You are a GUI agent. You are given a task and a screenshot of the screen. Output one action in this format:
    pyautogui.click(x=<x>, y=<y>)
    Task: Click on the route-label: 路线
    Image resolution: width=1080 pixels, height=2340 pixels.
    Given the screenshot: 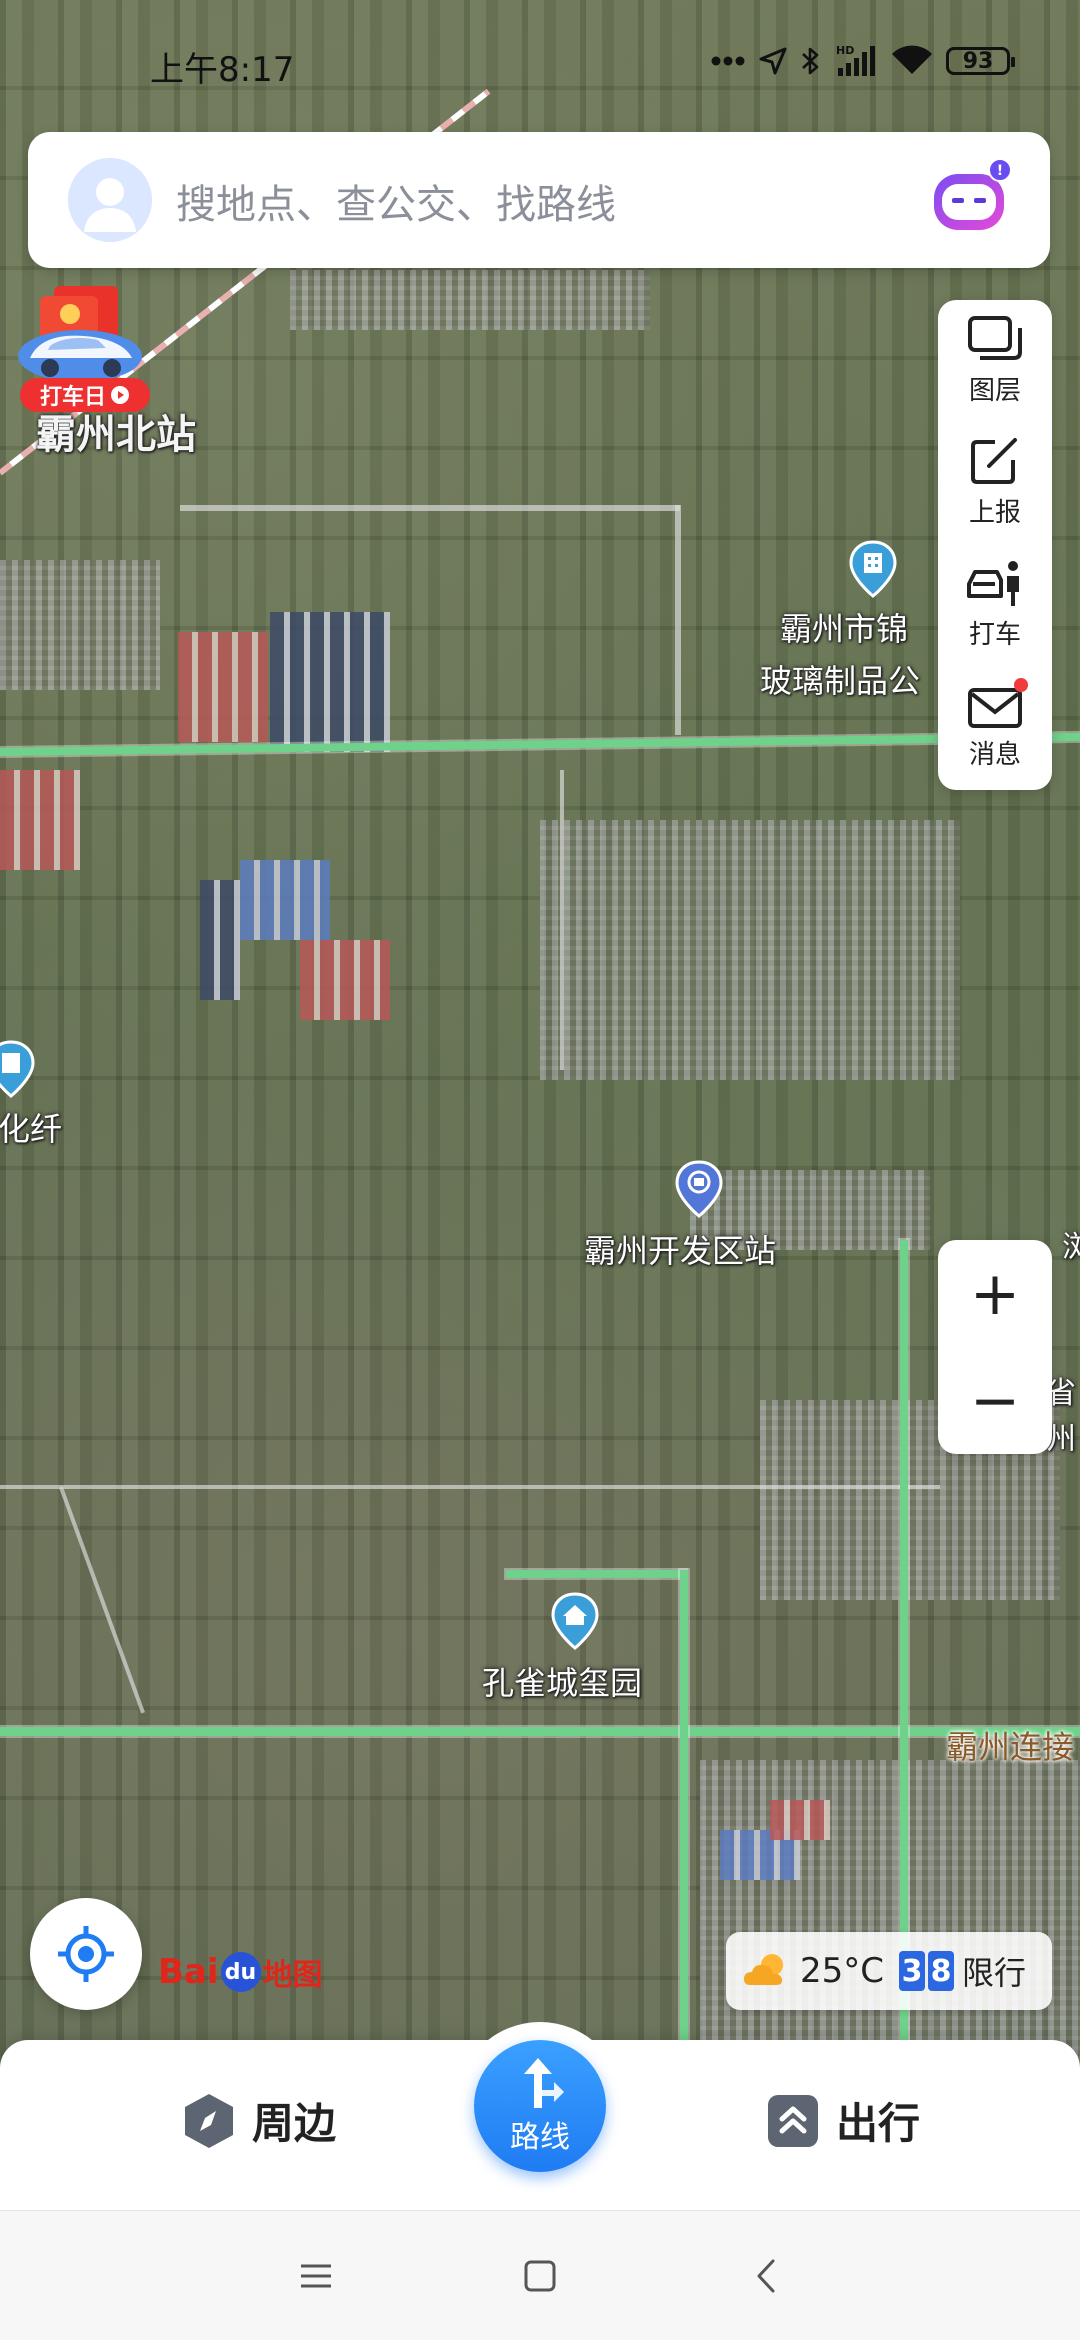 What is the action you would take?
    pyautogui.click(x=540, y=2137)
    